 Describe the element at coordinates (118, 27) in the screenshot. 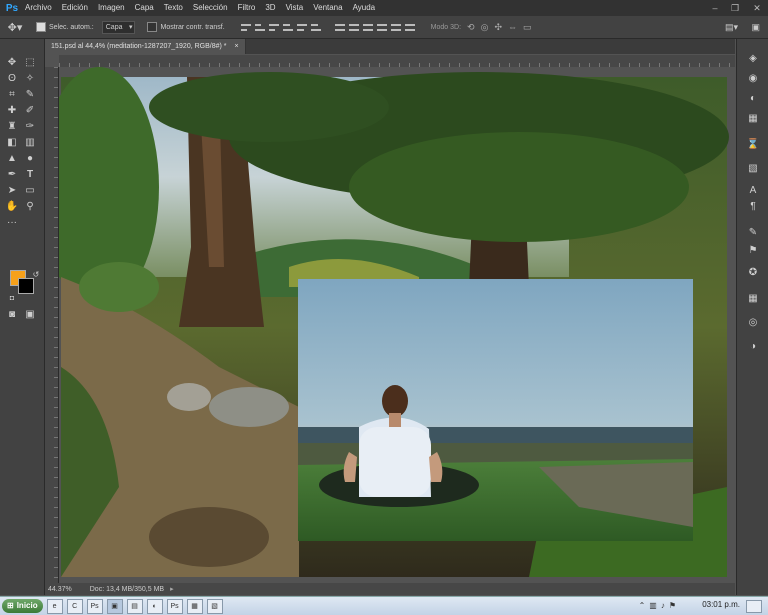

I see `auto-select-dropdown: Capa` at that location.